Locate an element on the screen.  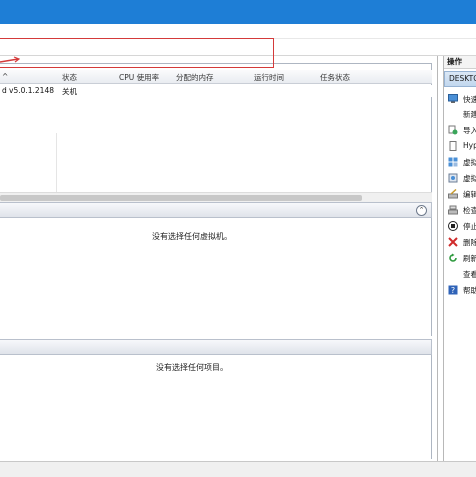
action-new: 新建 is located at coordinates (460, 114).